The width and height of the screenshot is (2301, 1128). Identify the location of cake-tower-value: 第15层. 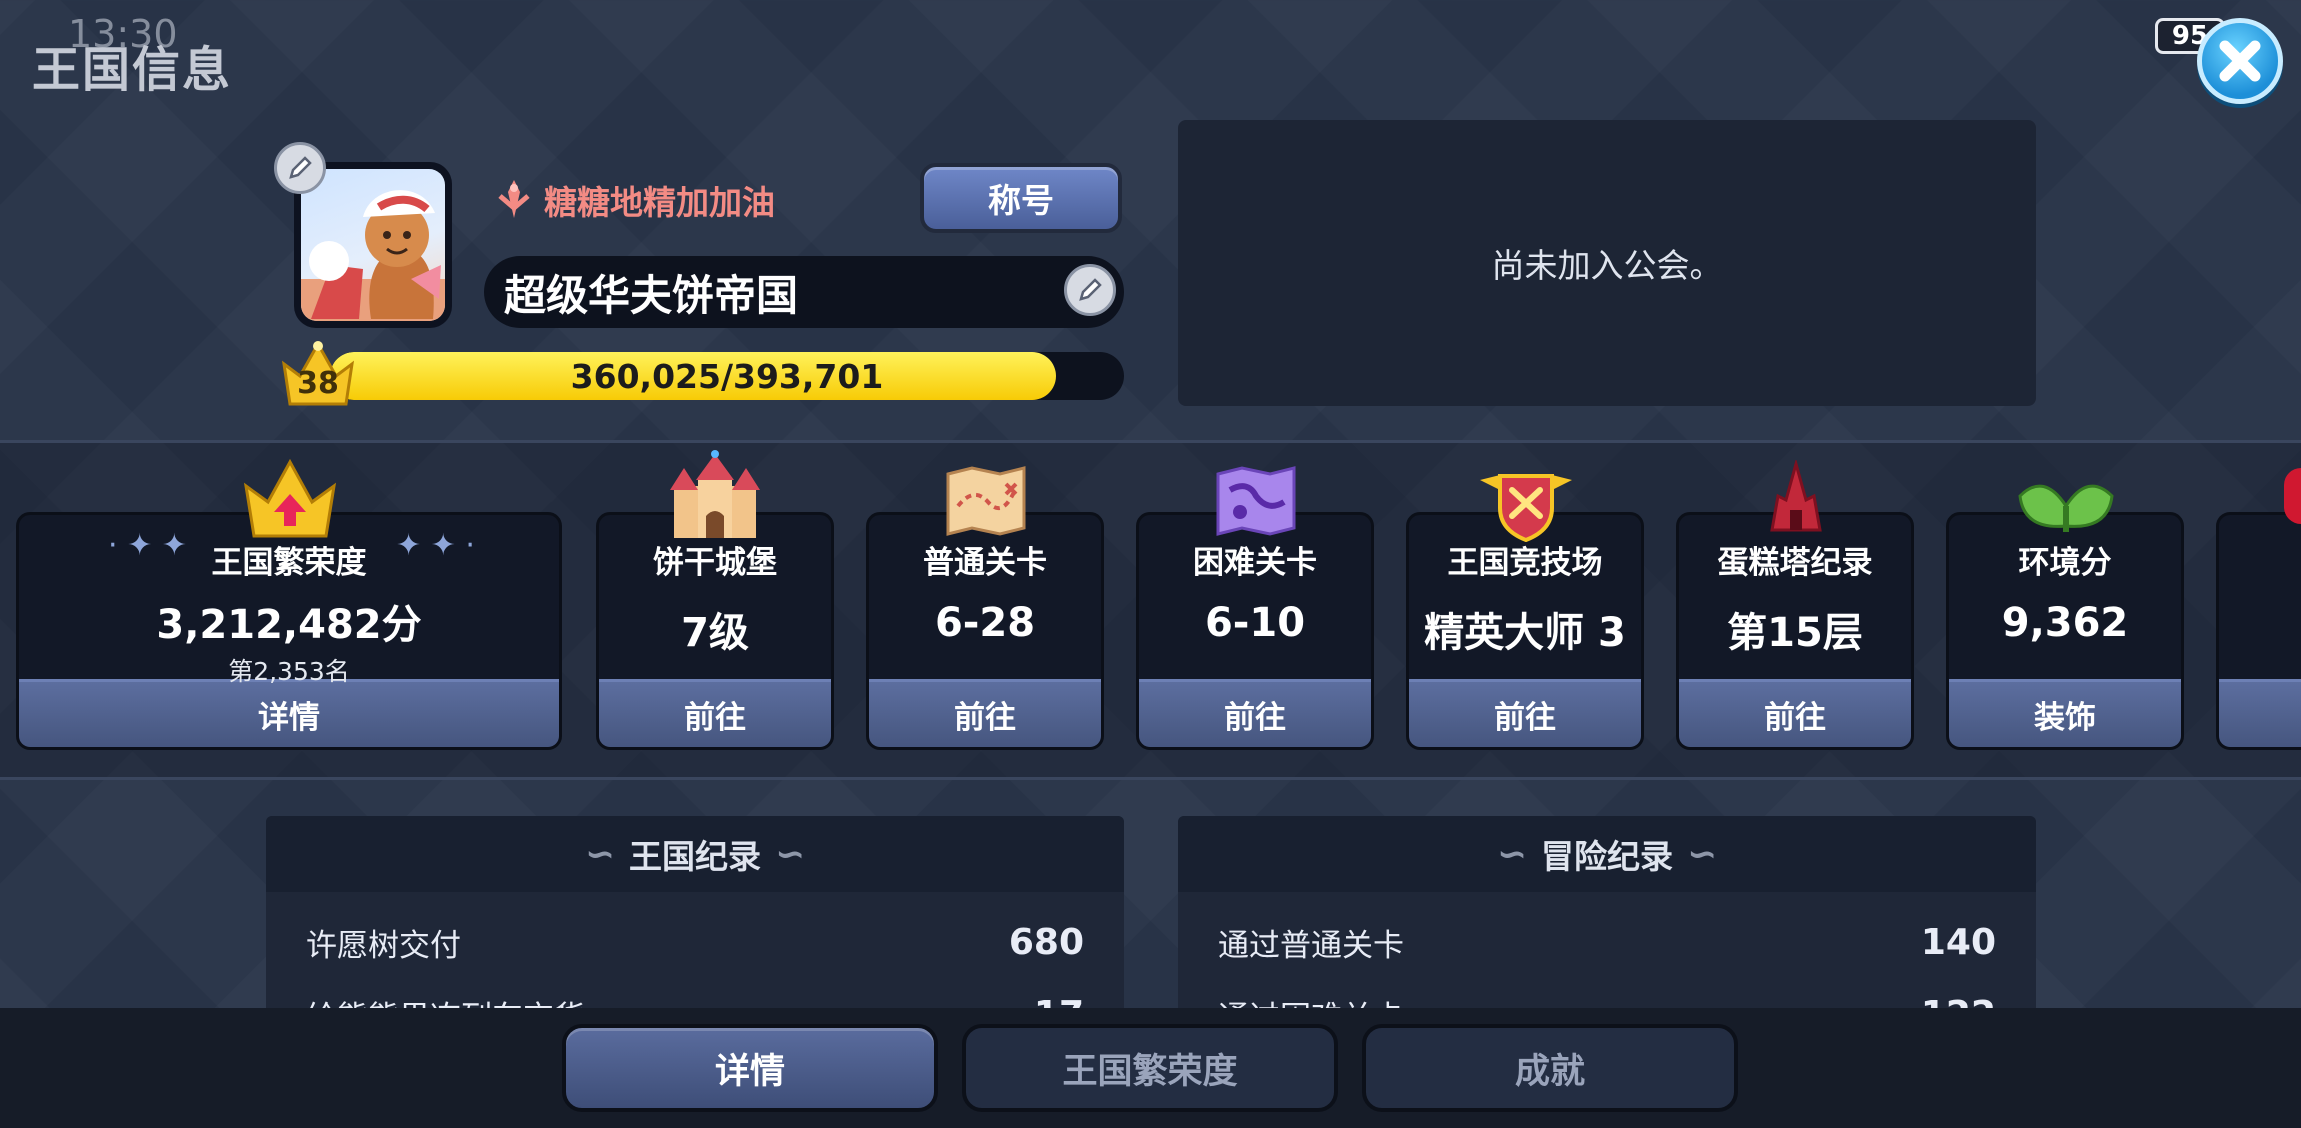
(1795, 633).